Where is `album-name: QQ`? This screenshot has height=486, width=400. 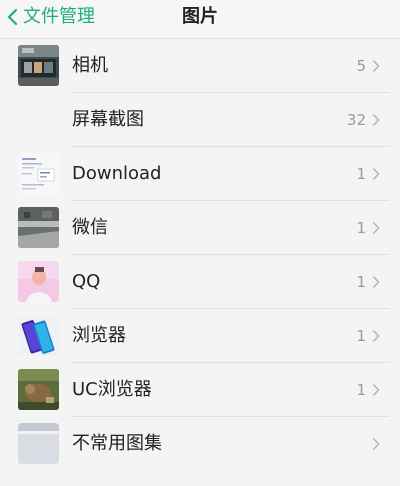
album-name: QQ is located at coordinates (86, 281).